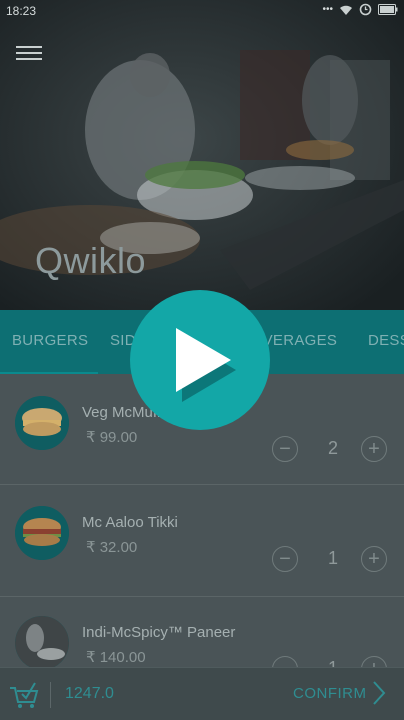  Describe the element at coordinates (379, 693) in the screenshot. I see `chevron-right-icon` at that location.